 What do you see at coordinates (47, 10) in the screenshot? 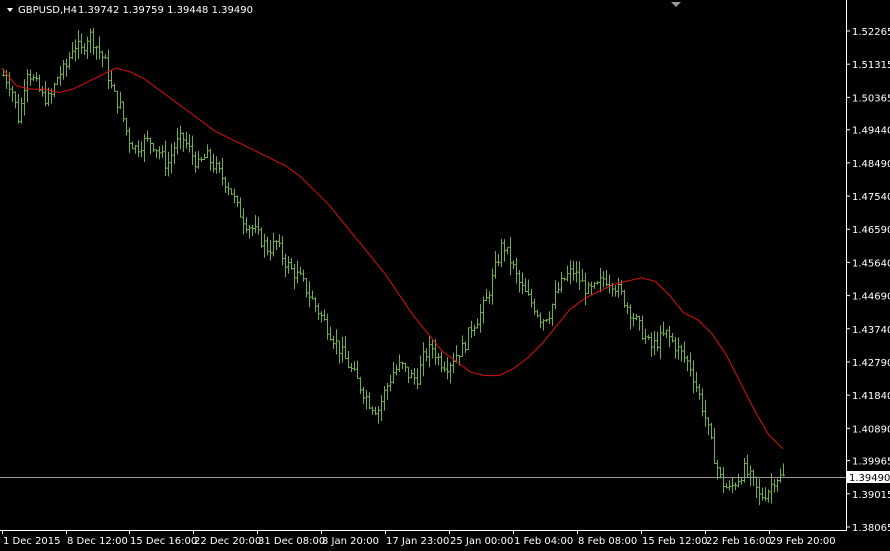
I see `symbol-timeframe: GBPUSD,H4` at bounding box center [47, 10].